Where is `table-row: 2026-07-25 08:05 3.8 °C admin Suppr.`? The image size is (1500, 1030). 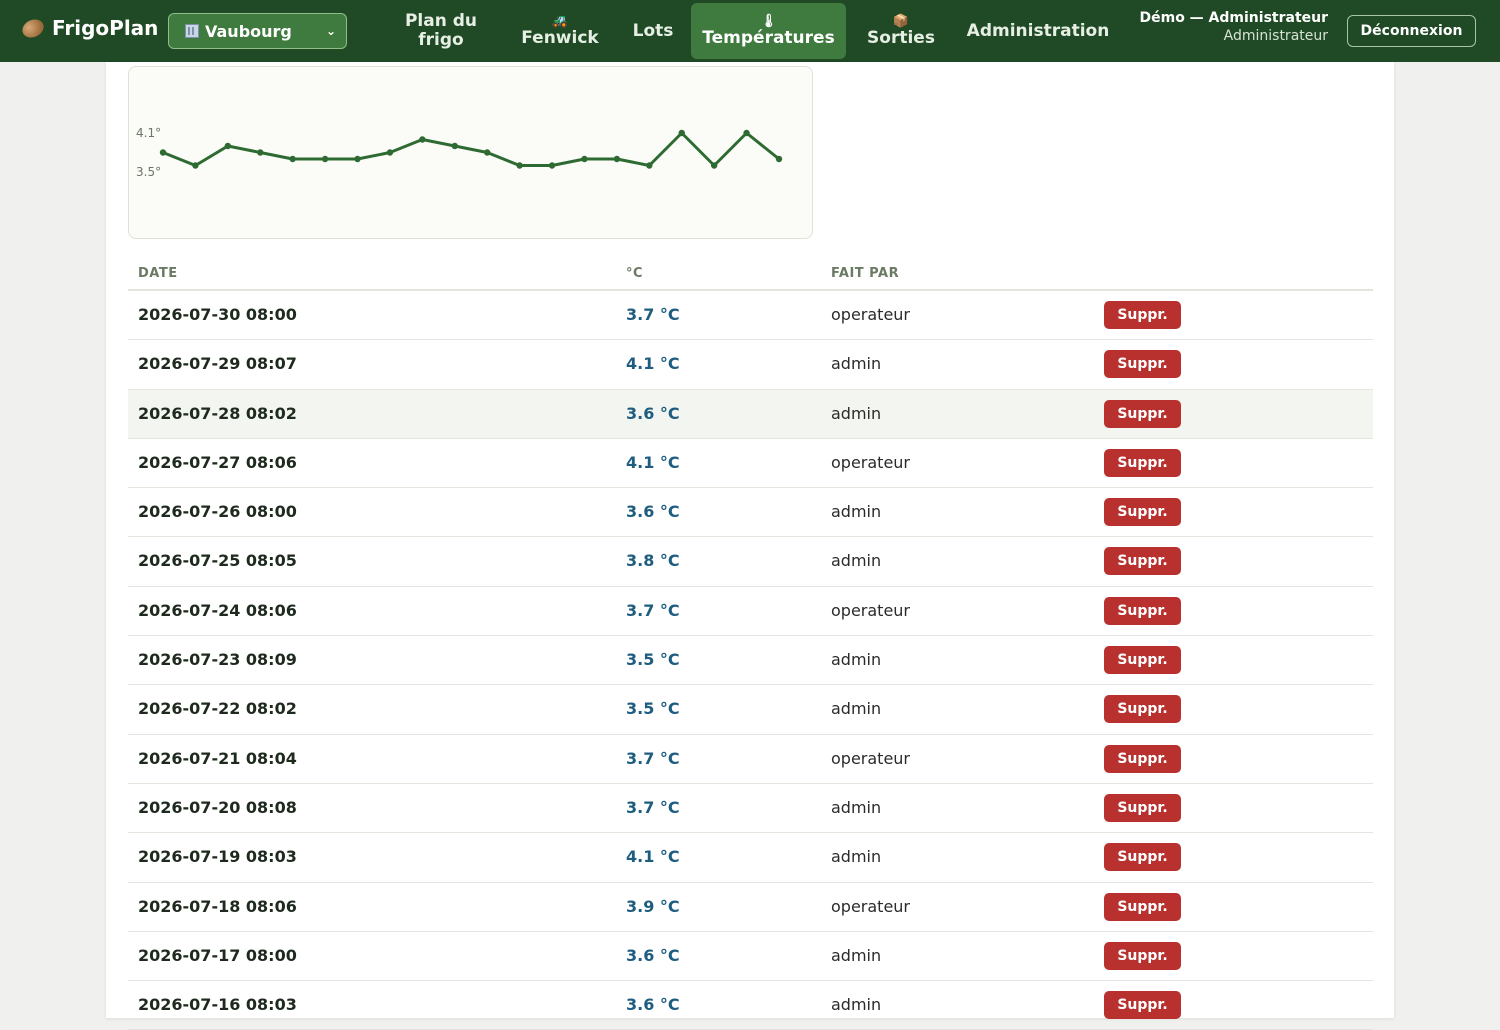
table-row: 2026-07-25 08:05 3.8 °C admin Suppr. is located at coordinates (750, 562).